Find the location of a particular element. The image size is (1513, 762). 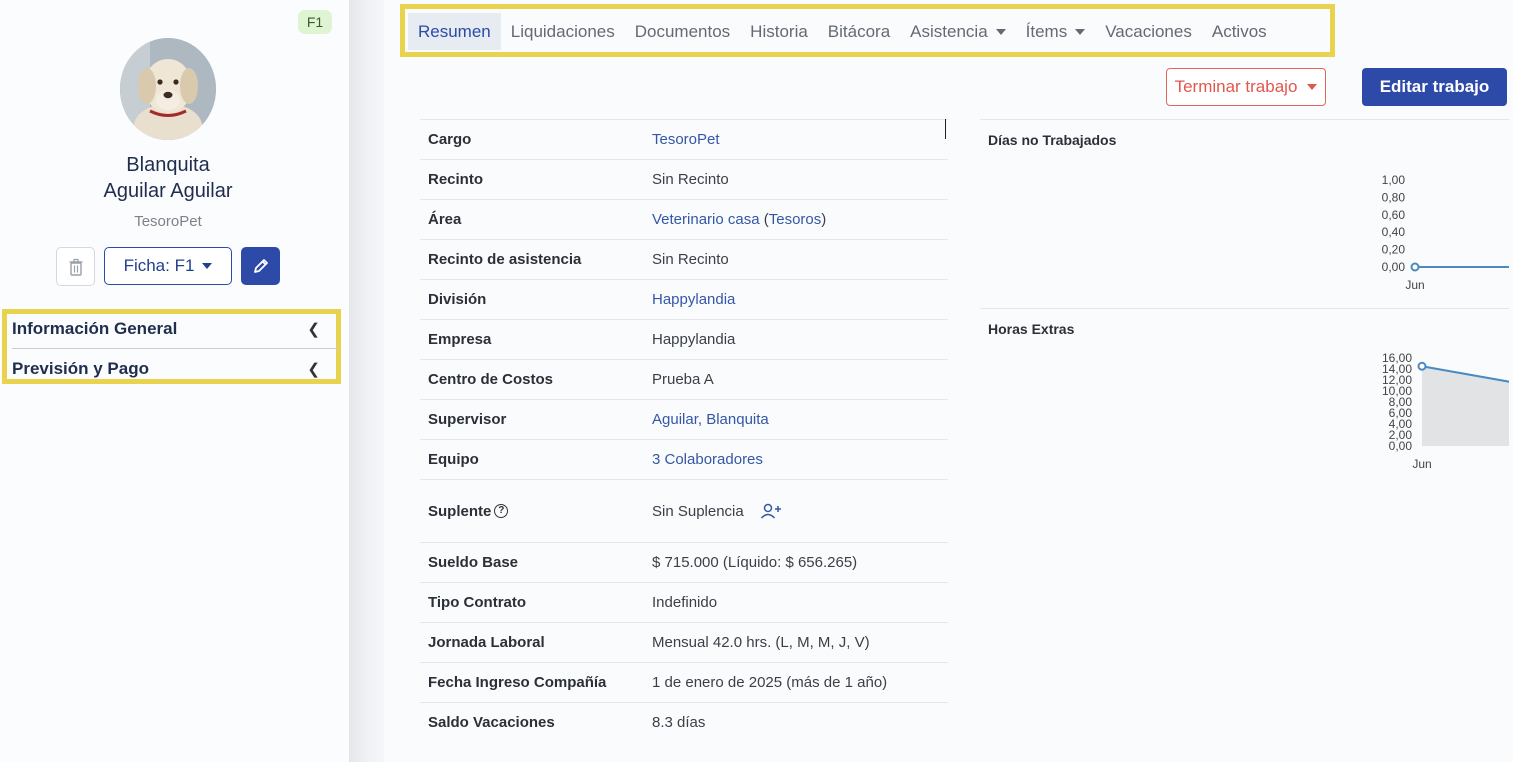

detail-label: Tipo Contrato is located at coordinates (477, 602).